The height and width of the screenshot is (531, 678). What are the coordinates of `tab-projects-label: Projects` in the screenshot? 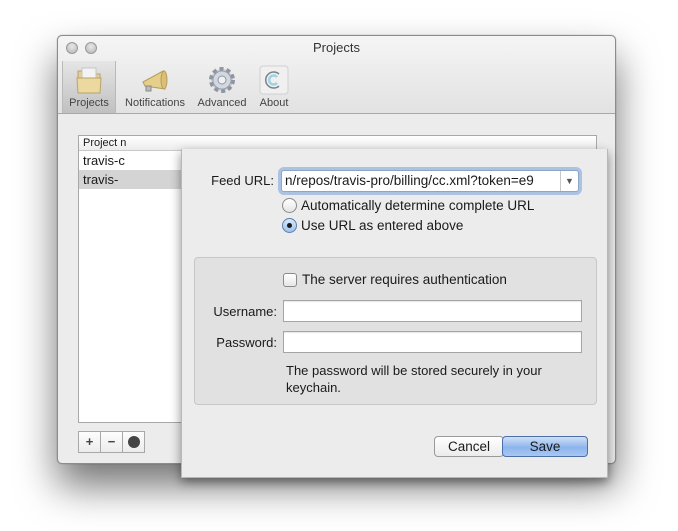 It's located at (89, 103).